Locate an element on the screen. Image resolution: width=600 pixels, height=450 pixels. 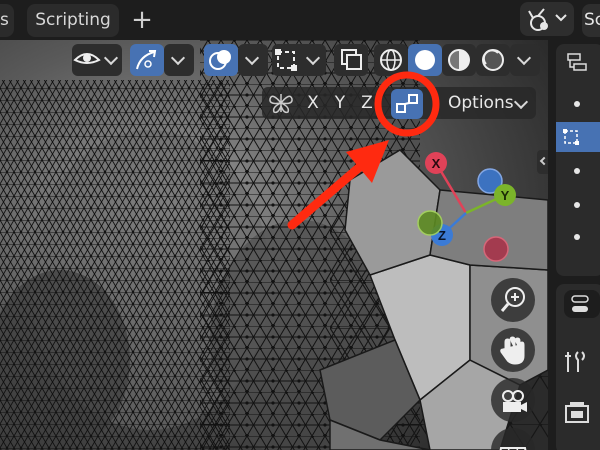
add-workspace-button: + is located at coordinates (142, 20).